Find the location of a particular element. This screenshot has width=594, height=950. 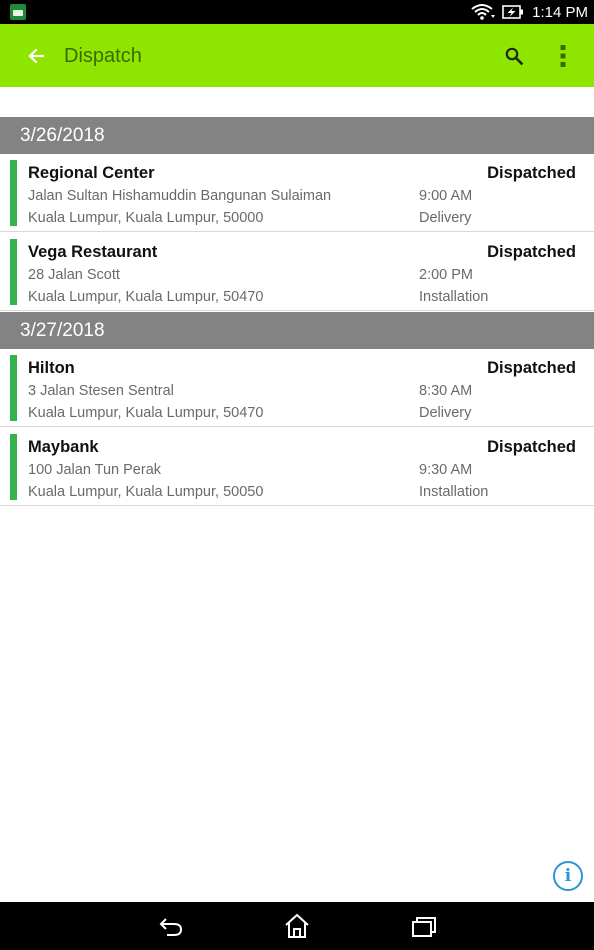

address-line-1: 3 Jalan Stesen Sentral is located at coordinates (101, 391).